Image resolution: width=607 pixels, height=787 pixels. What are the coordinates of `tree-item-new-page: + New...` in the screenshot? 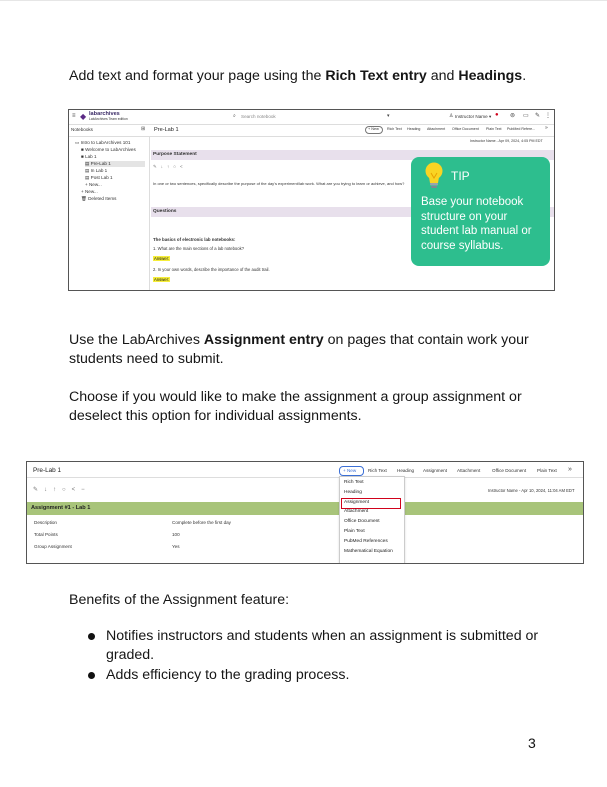 It's located at (93, 184).